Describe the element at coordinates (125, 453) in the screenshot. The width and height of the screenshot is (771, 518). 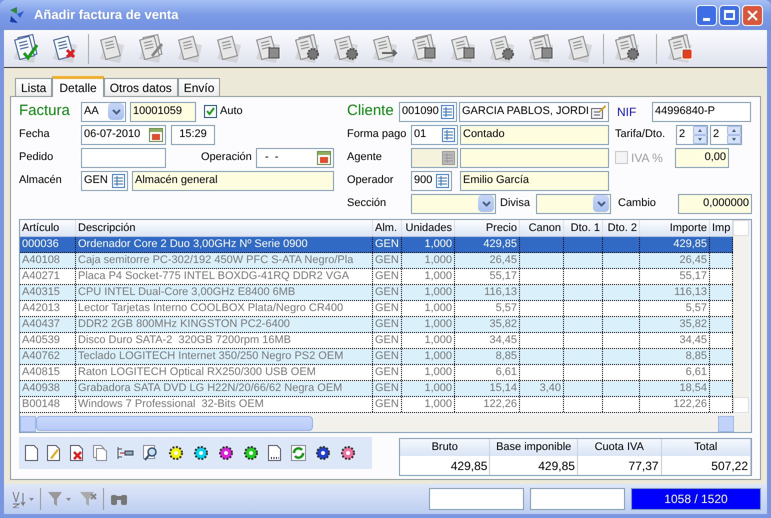
I see `insert-row-icon` at that location.